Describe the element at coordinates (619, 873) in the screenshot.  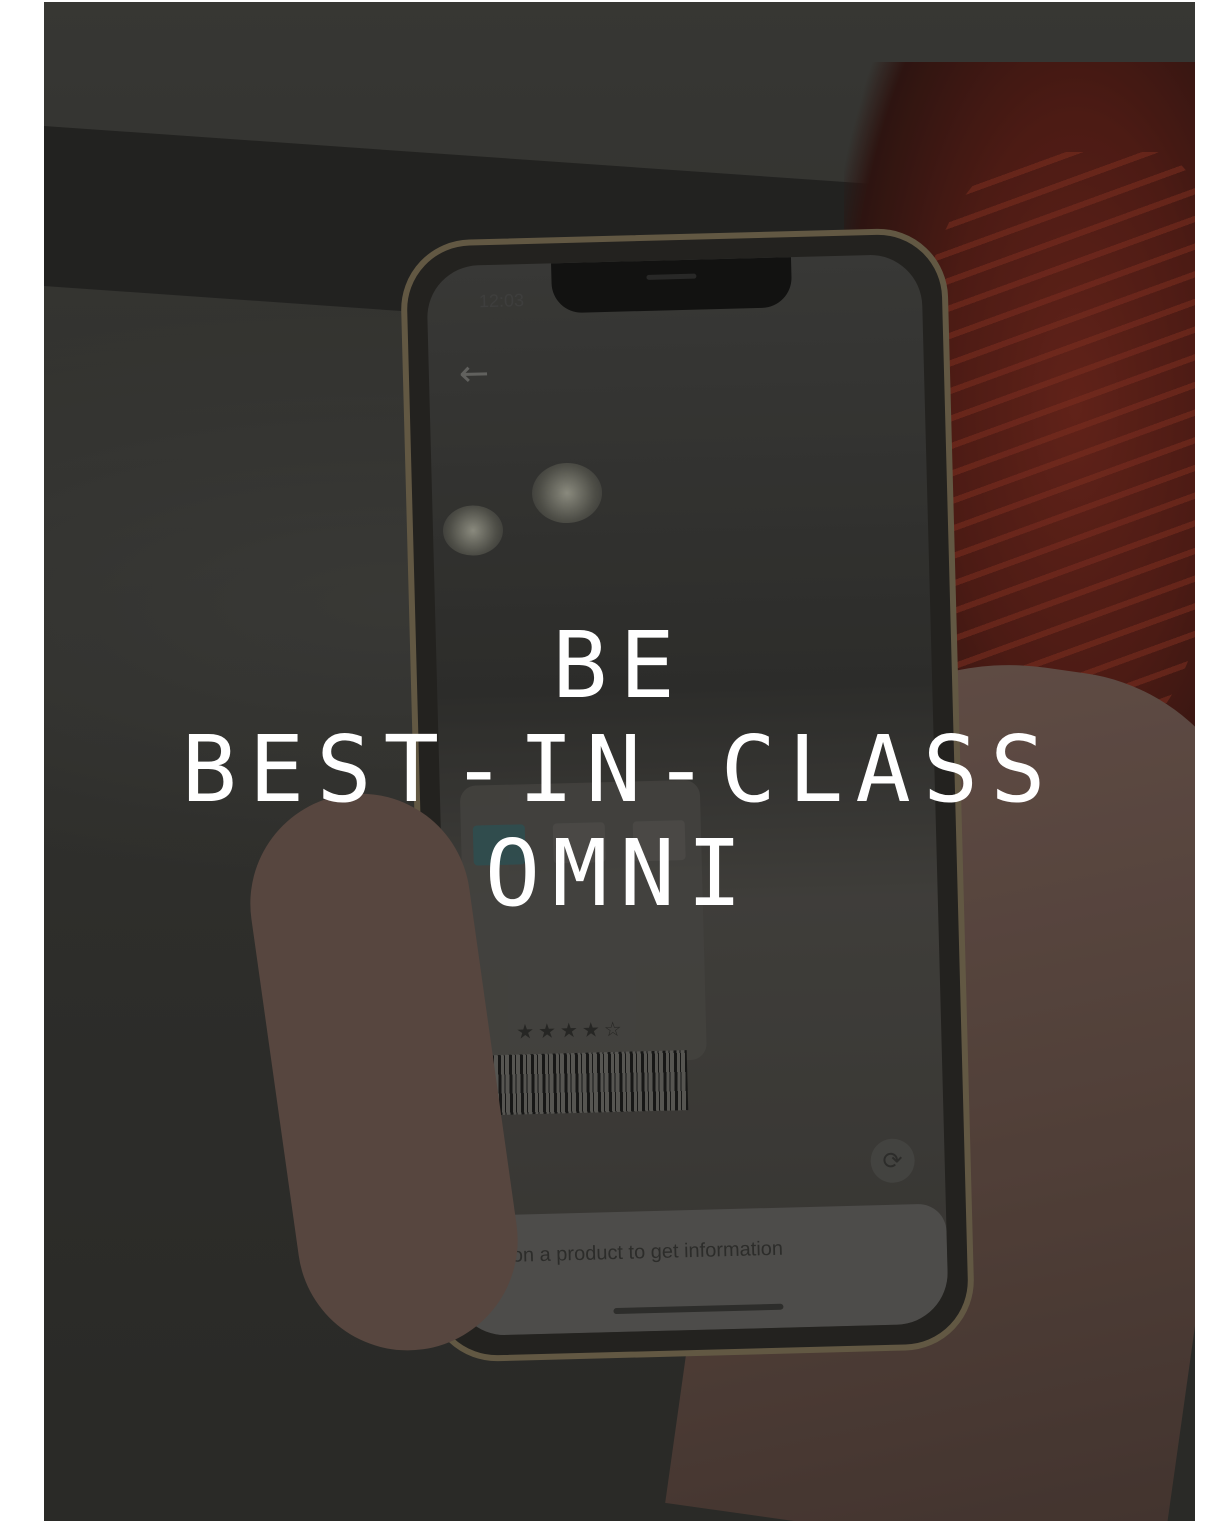
I see `headline-line-3: OMNI` at that location.